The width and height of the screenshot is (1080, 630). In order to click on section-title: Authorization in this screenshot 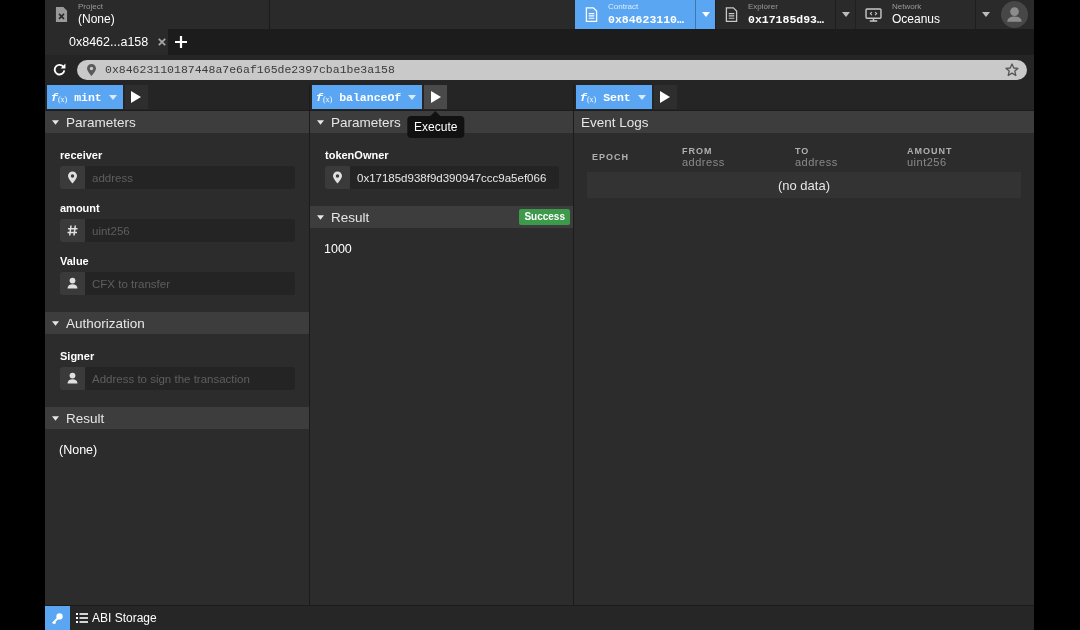, I will do `click(105, 323)`.